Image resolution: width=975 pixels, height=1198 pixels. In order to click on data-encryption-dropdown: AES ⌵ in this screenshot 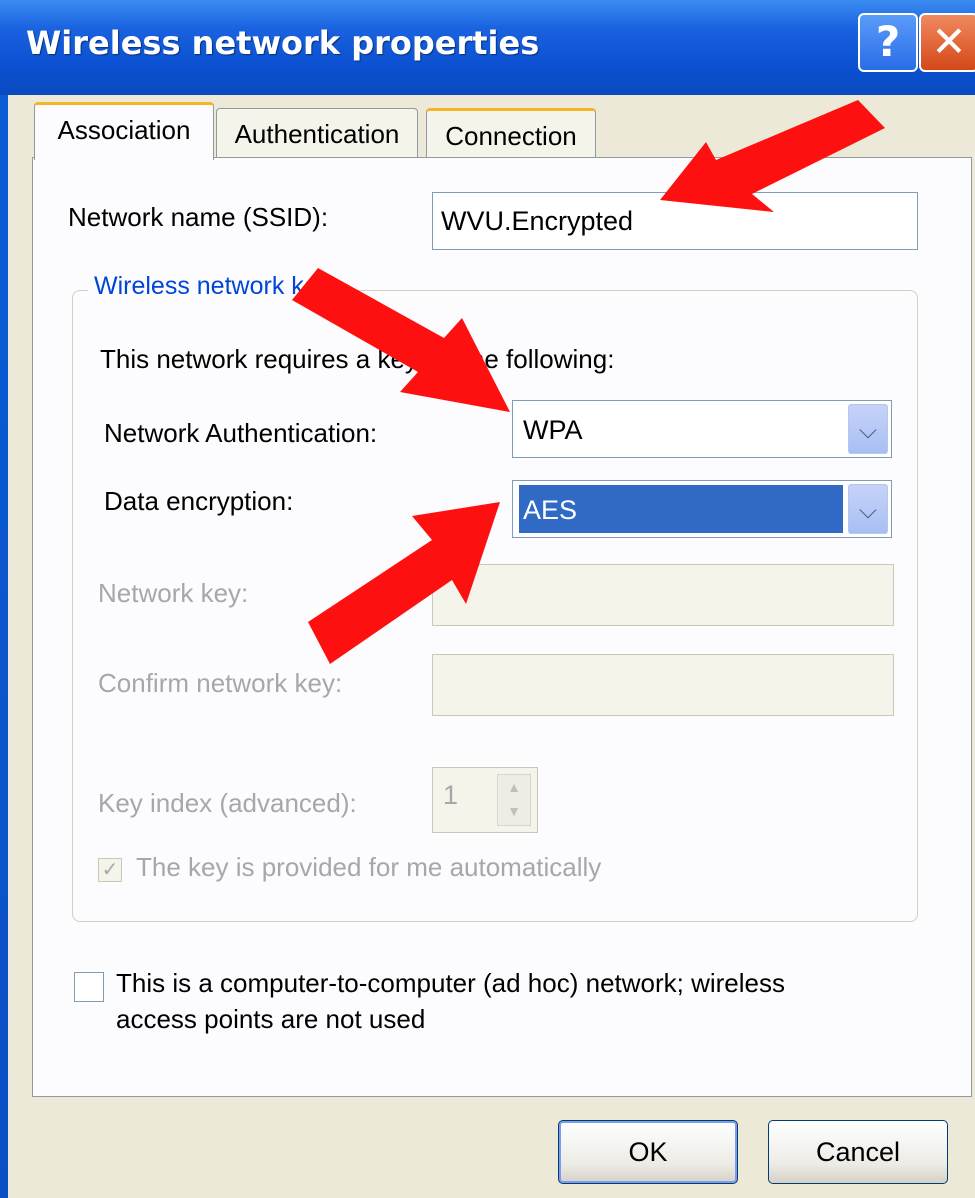, I will do `click(702, 509)`.